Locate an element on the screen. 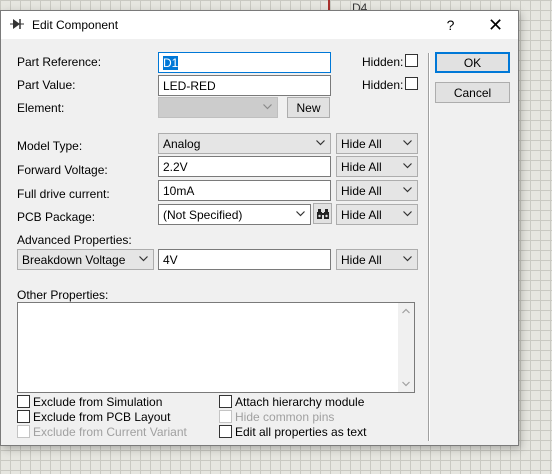 Image resolution: width=552 pixels, height=474 pixels. full-drive-current-visibility-select: Hide All is located at coordinates (377, 190).